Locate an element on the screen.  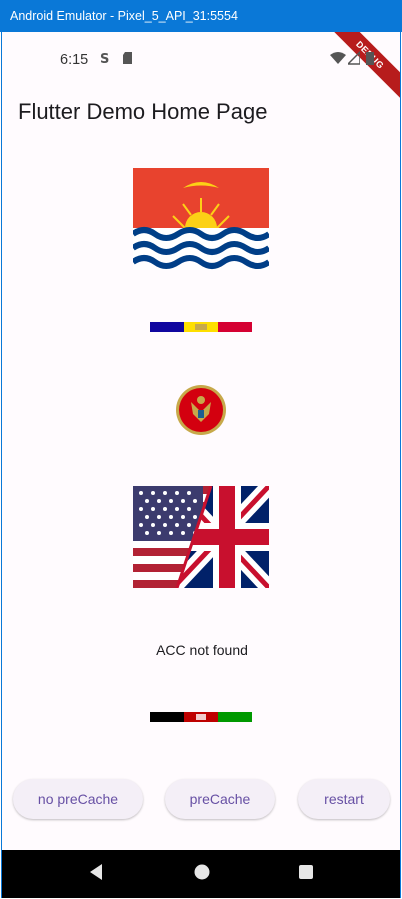
montenegro-flag-circle is located at coordinates (201, 410).